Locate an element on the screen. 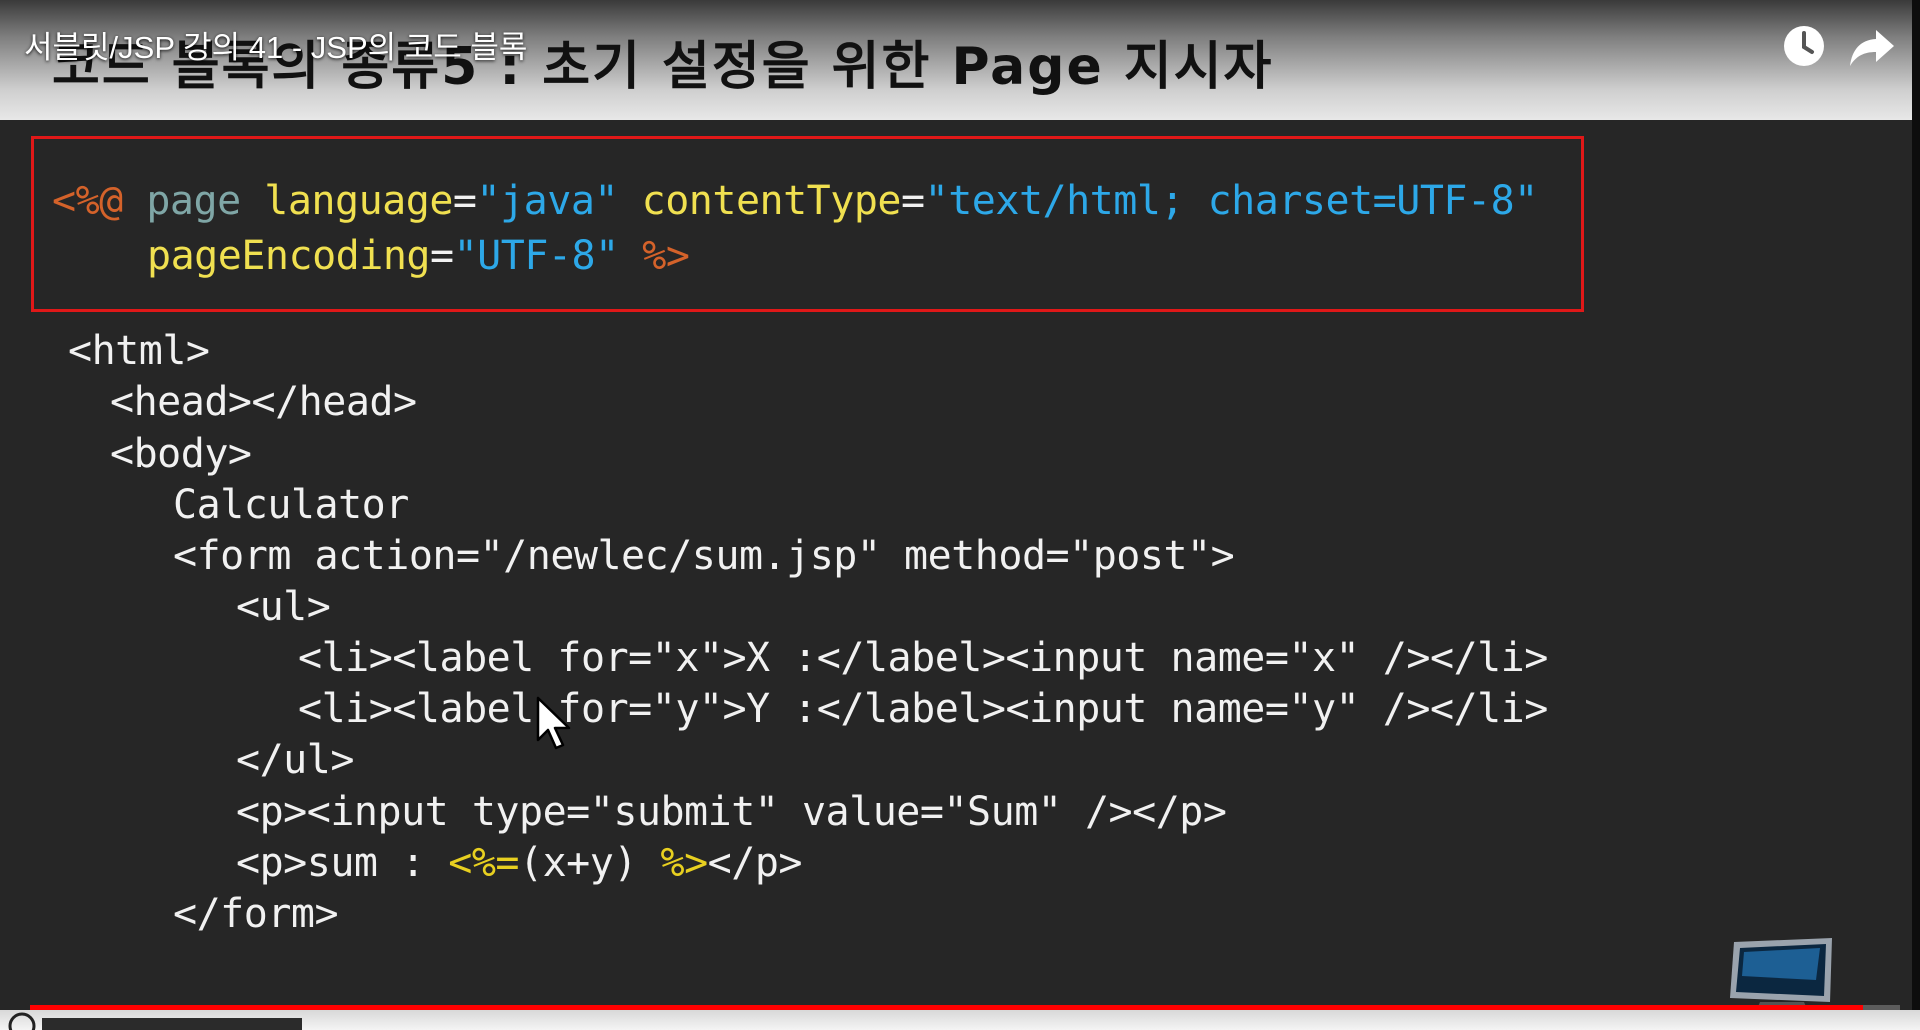 Image resolution: width=1920 pixels, height=1030 pixels. sum-prefix: <p>sum : is located at coordinates (342, 863).